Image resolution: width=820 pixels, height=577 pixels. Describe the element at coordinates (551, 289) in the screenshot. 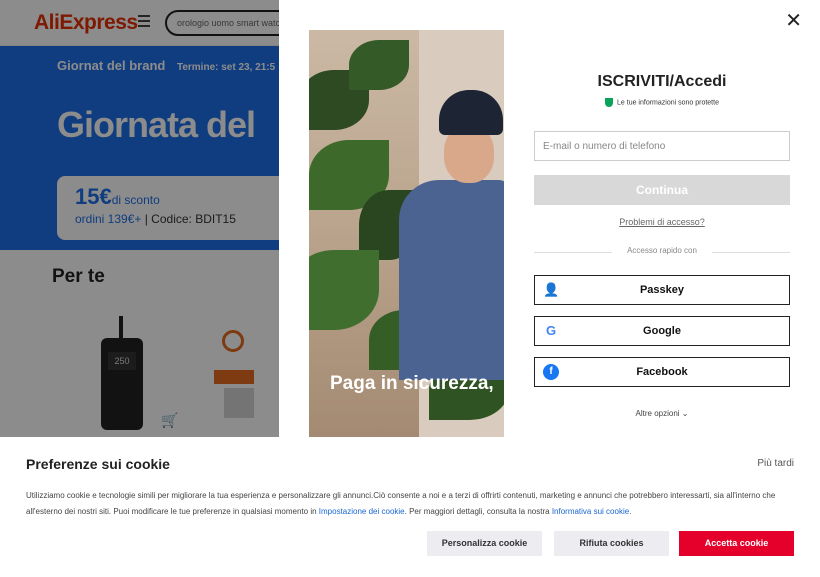

I see `passkey-icon: 👤` at that location.